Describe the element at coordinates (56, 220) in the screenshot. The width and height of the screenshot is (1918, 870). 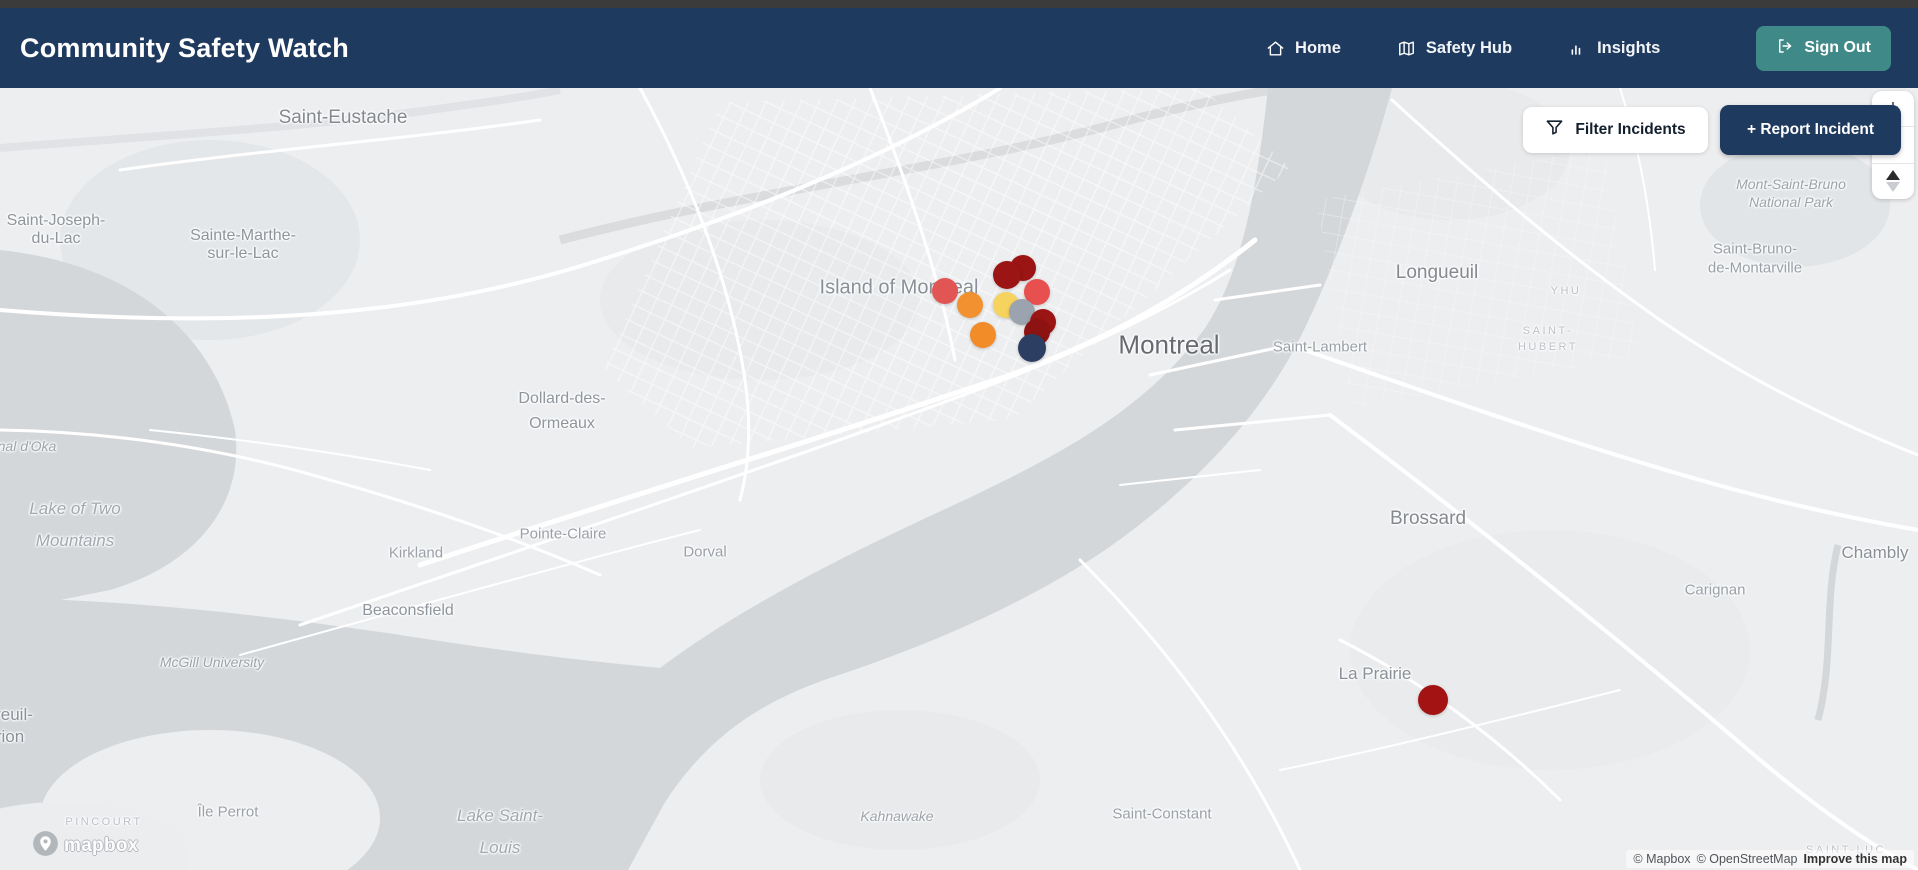
I see `map-label: Saint-Joseph-` at that location.